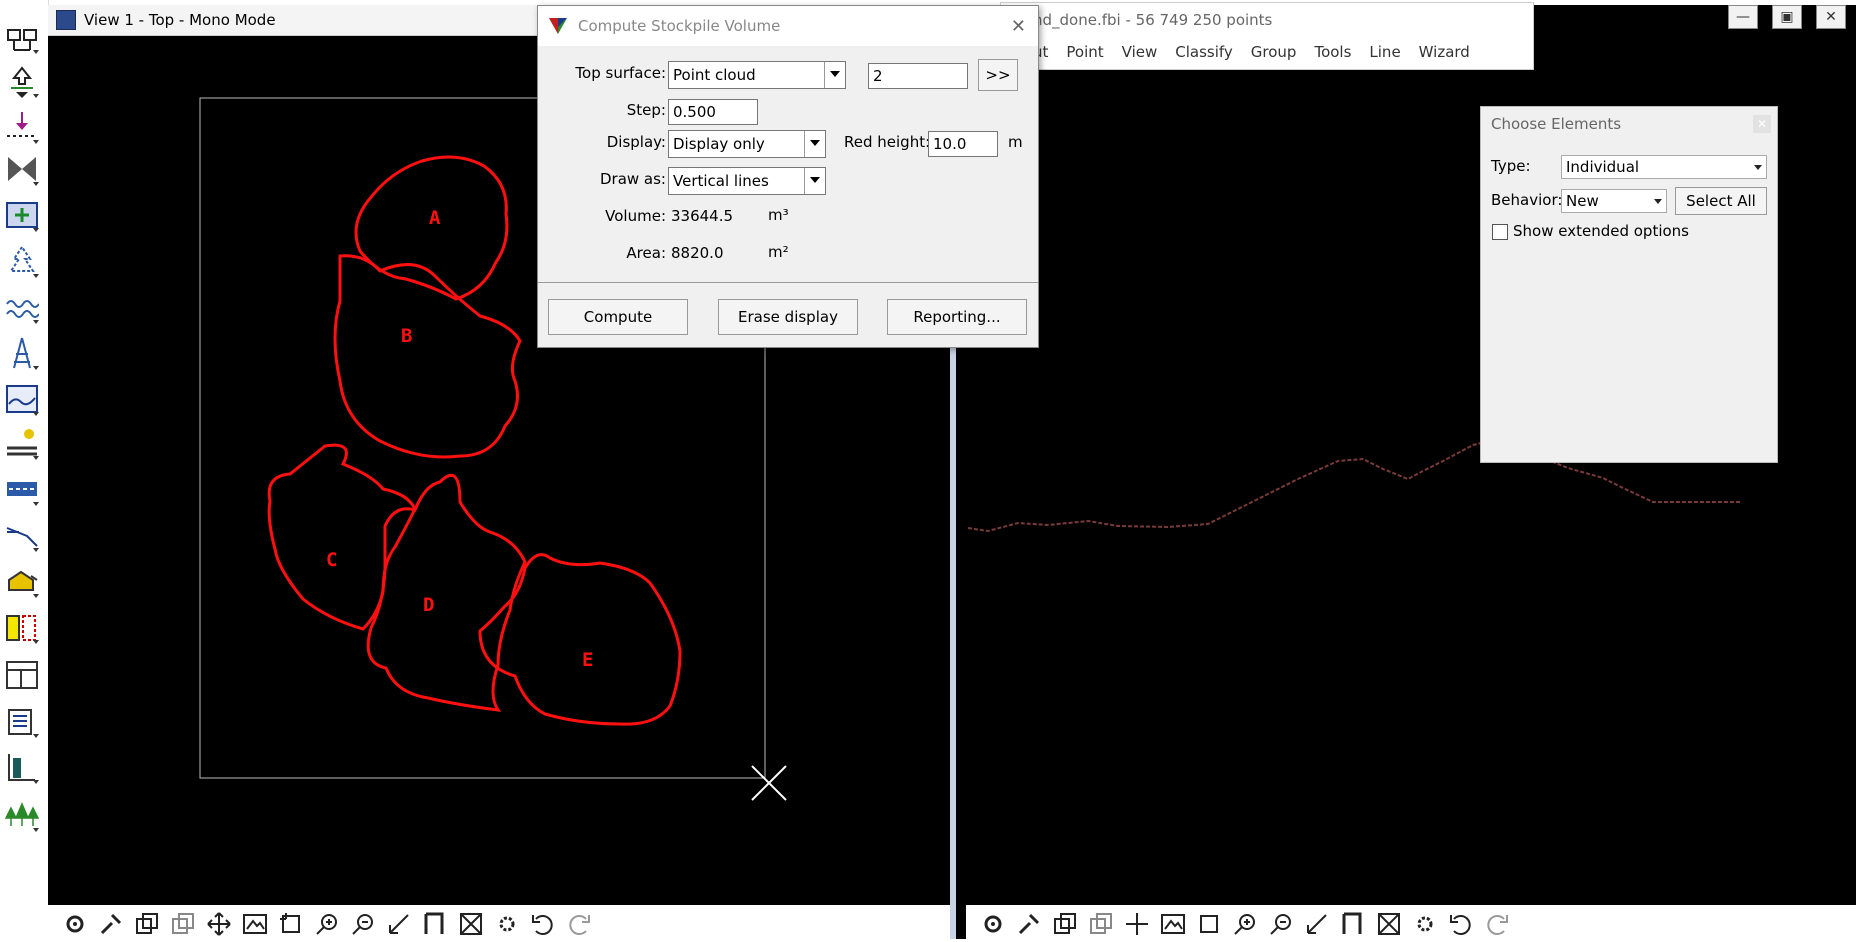 This screenshot has width=1856, height=942. What do you see at coordinates (1603, 167) in the screenshot?
I see `type-select-value: Individual` at bounding box center [1603, 167].